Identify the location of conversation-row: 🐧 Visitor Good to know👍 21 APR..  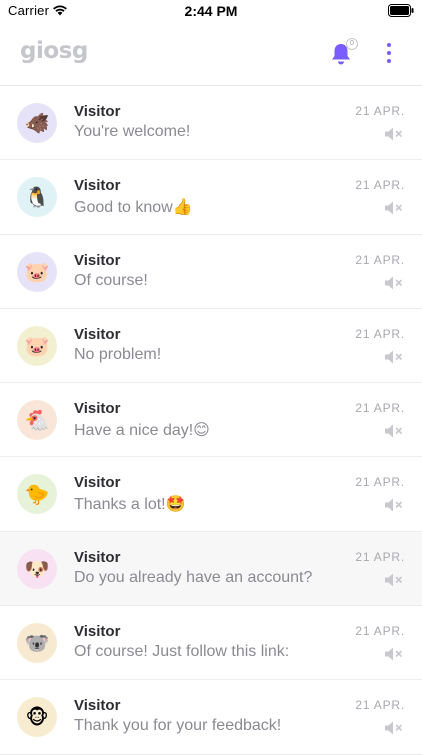
(211, 197).